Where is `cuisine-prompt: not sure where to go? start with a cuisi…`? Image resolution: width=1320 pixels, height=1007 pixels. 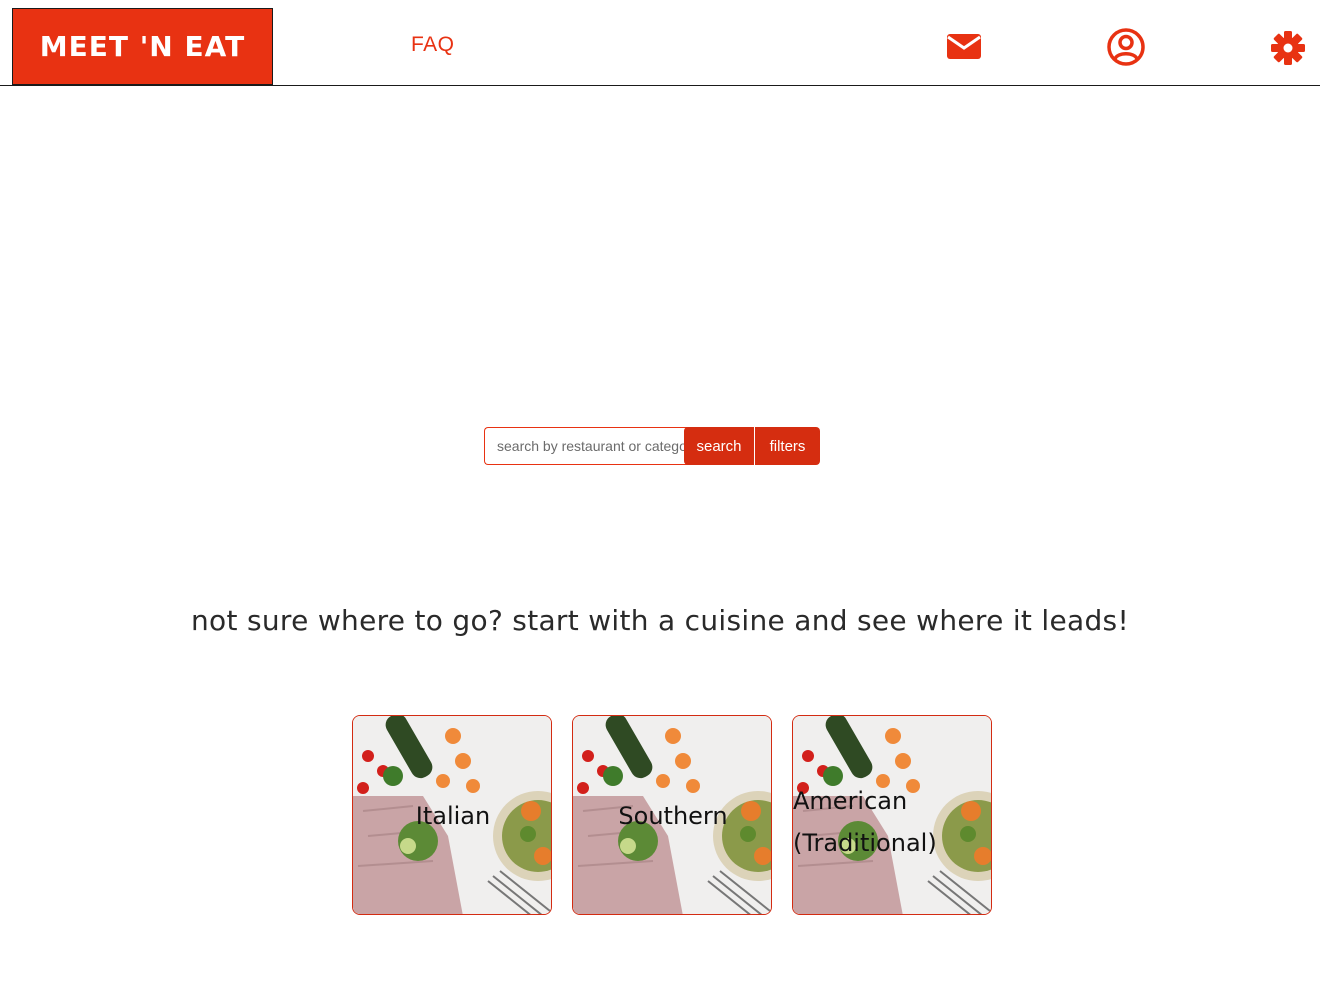
cuisine-prompt: not sure where to go? start with a cuisi… is located at coordinates (660, 620).